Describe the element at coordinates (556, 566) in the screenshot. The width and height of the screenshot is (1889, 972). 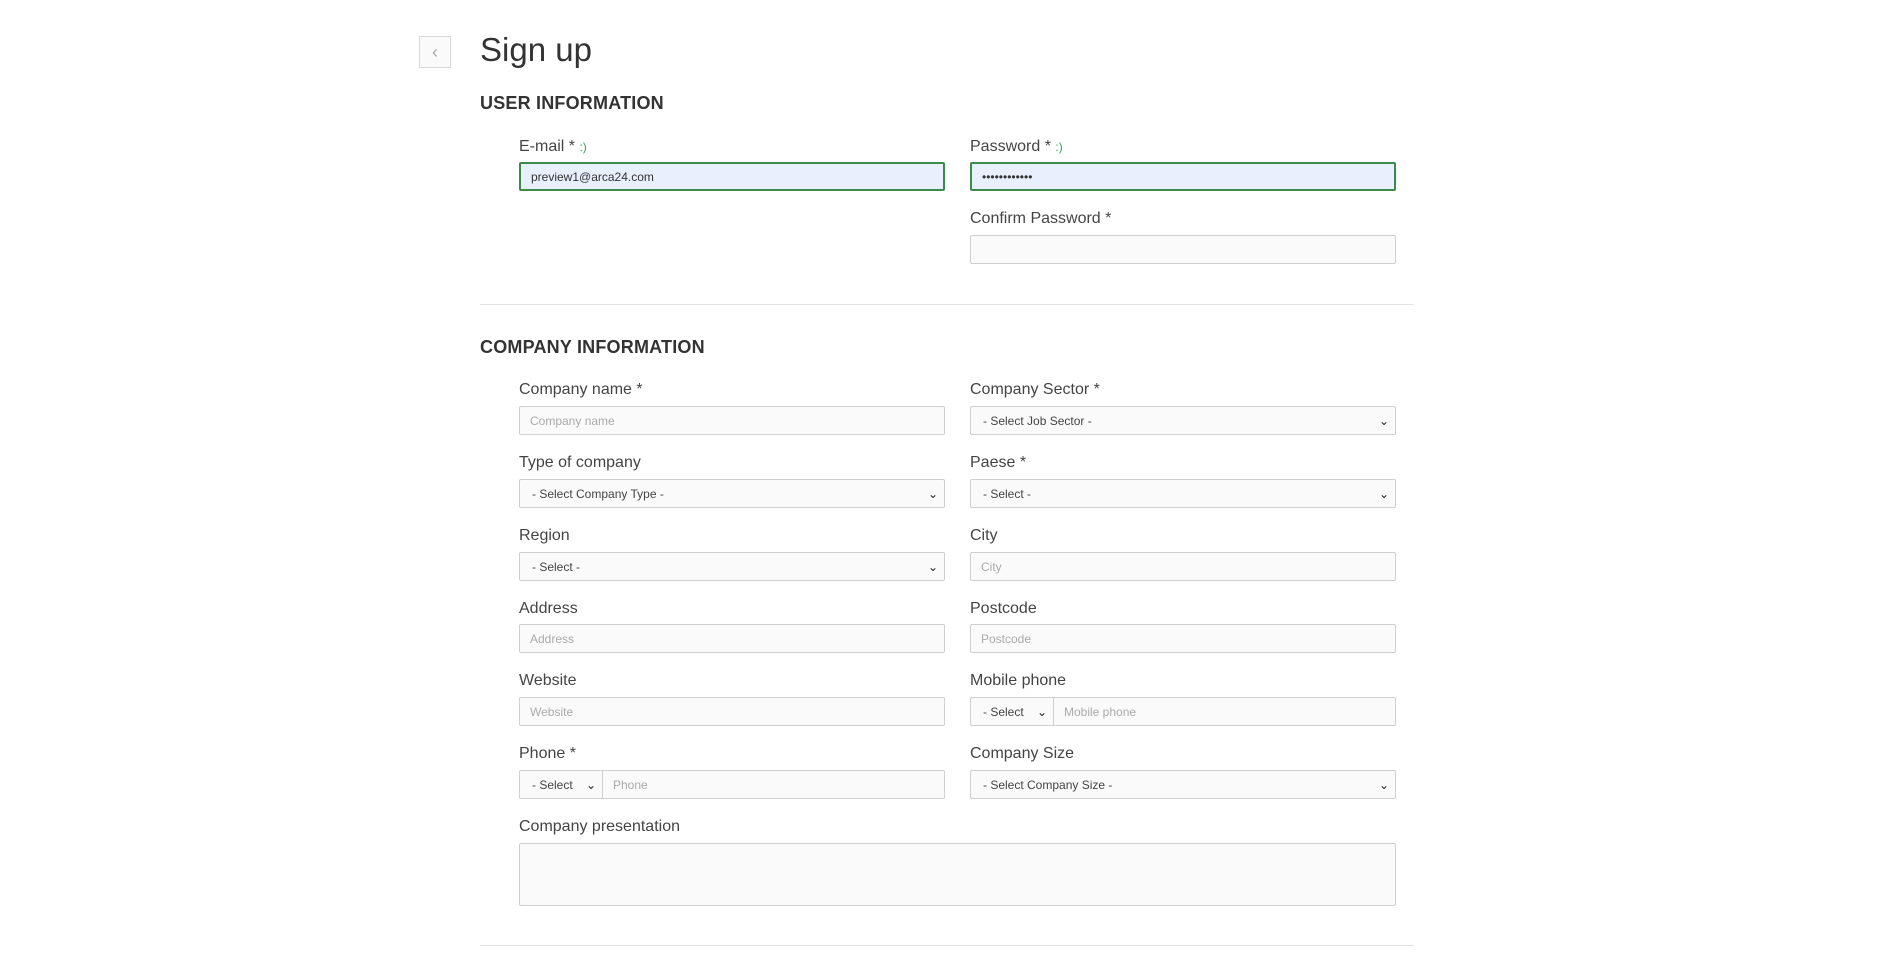
I see `region-value: - Select -` at that location.